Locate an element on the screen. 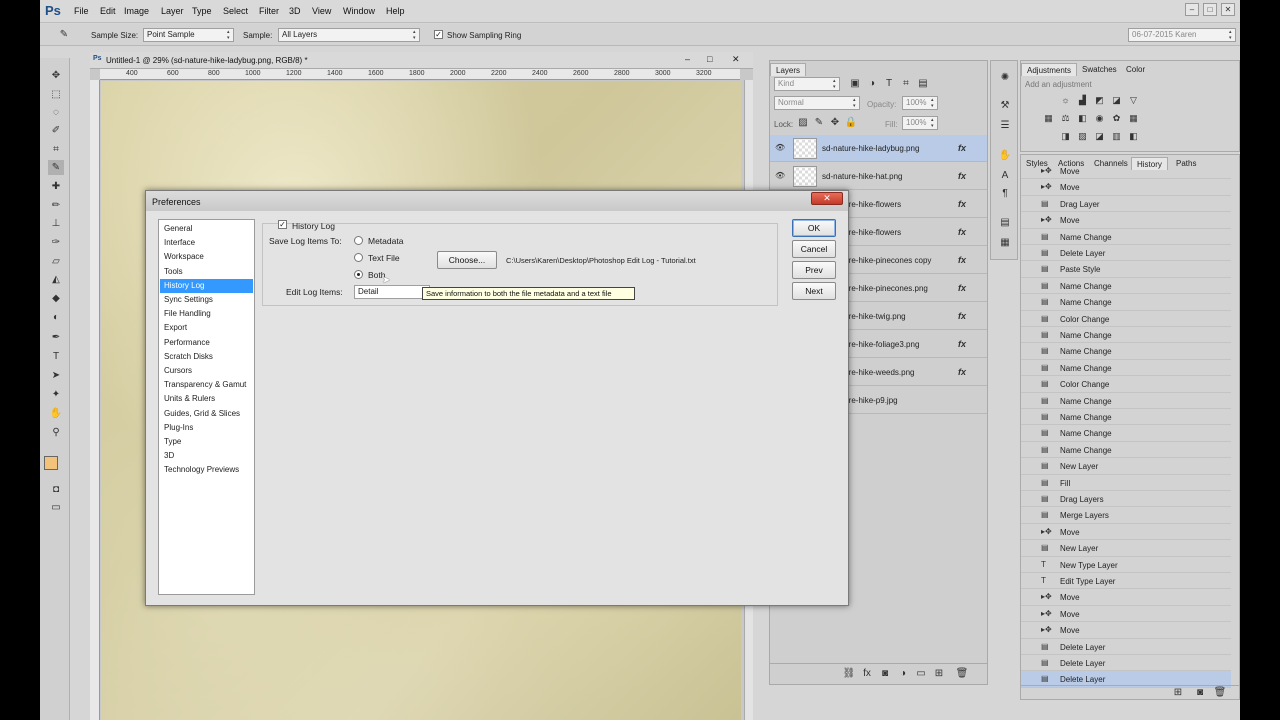  marquee-tool-icon: ⬚ is located at coordinates (56, 94).